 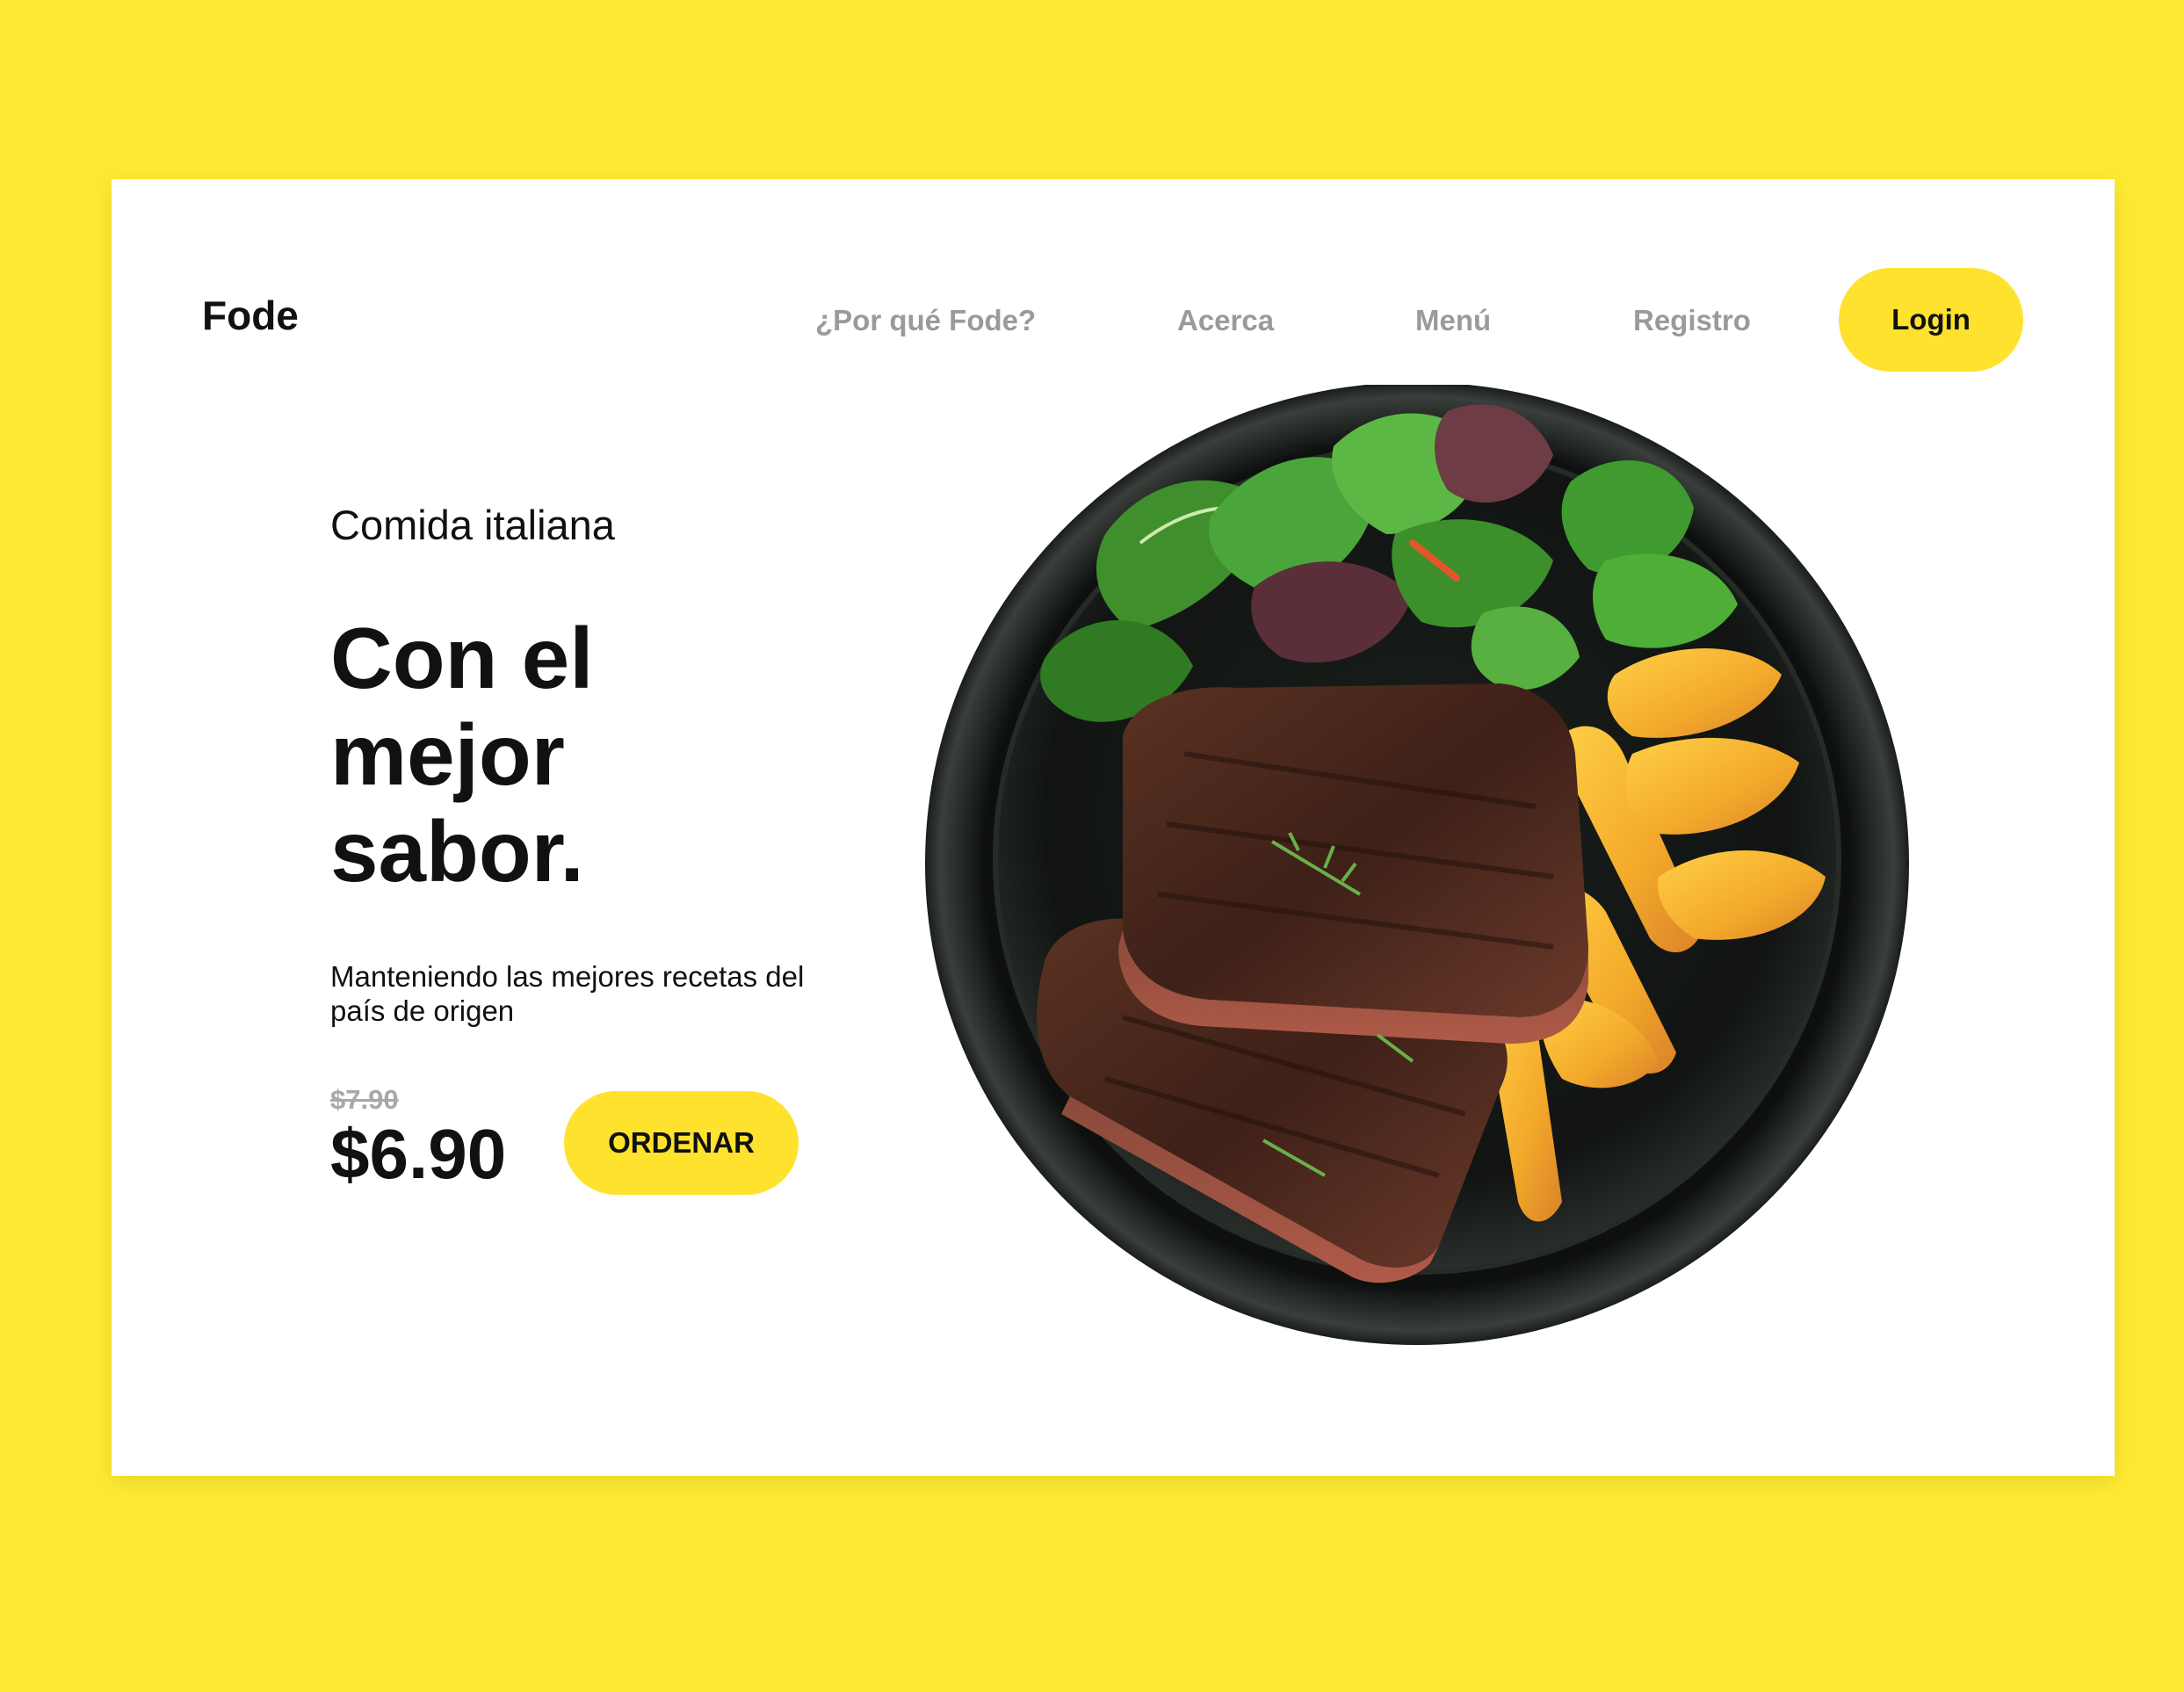 What do you see at coordinates (1931, 320) in the screenshot?
I see `login-button: Login` at bounding box center [1931, 320].